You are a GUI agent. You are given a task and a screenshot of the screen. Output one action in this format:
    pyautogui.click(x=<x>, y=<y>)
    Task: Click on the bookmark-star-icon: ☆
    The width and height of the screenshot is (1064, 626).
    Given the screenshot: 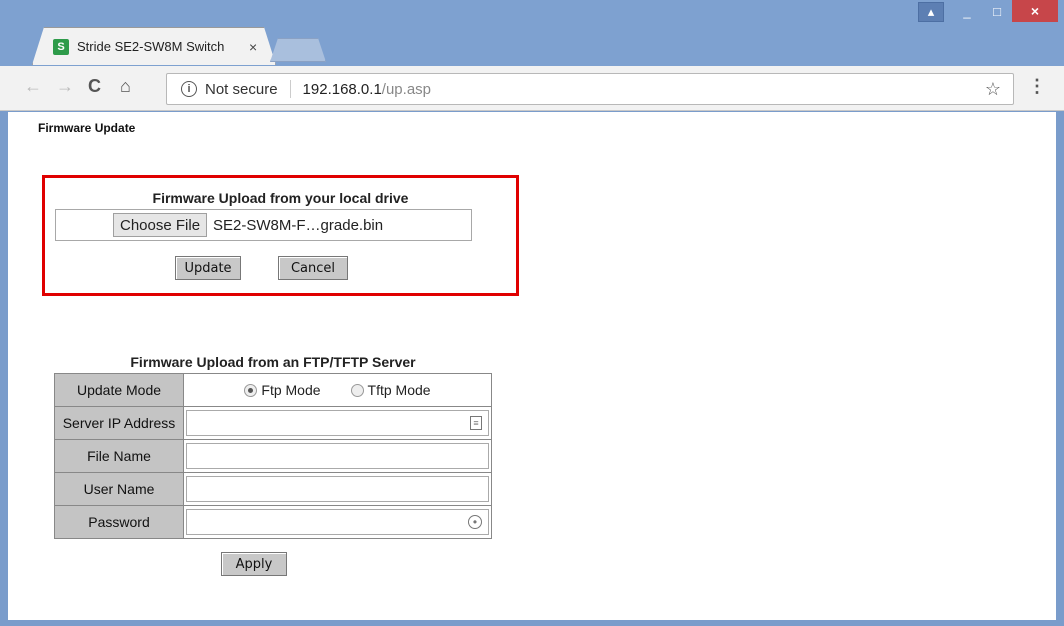 What is the action you would take?
    pyautogui.click(x=993, y=89)
    